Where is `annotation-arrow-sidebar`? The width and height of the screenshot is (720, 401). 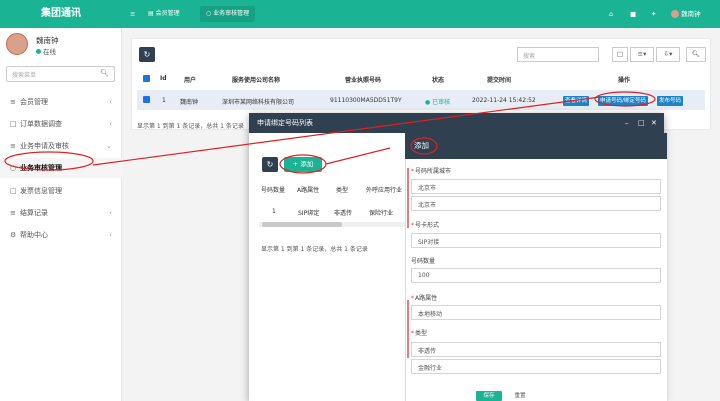
annotation-arrow-sidebar is located at coordinates (346, 131).